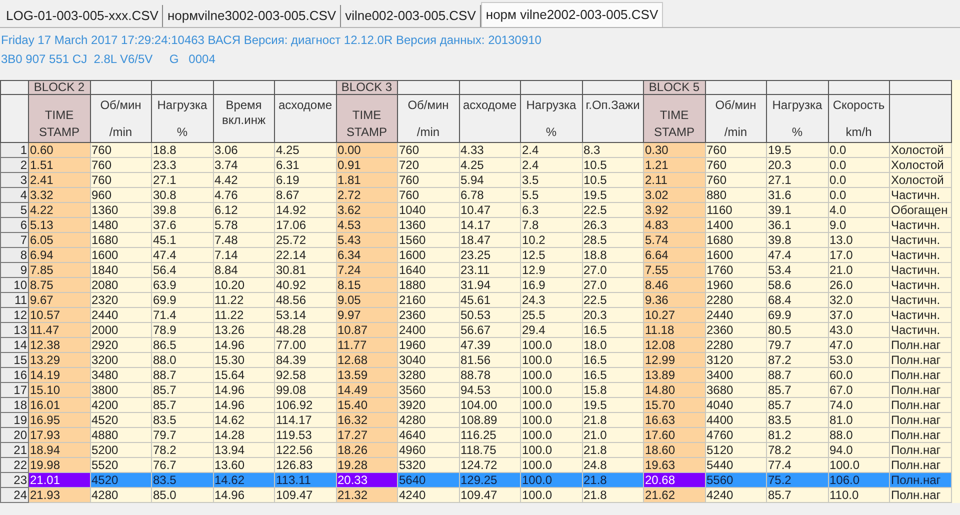 The image size is (960, 515). What do you see at coordinates (14, 240) in the screenshot?
I see `row-header: 7` at bounding box center [14, 240].